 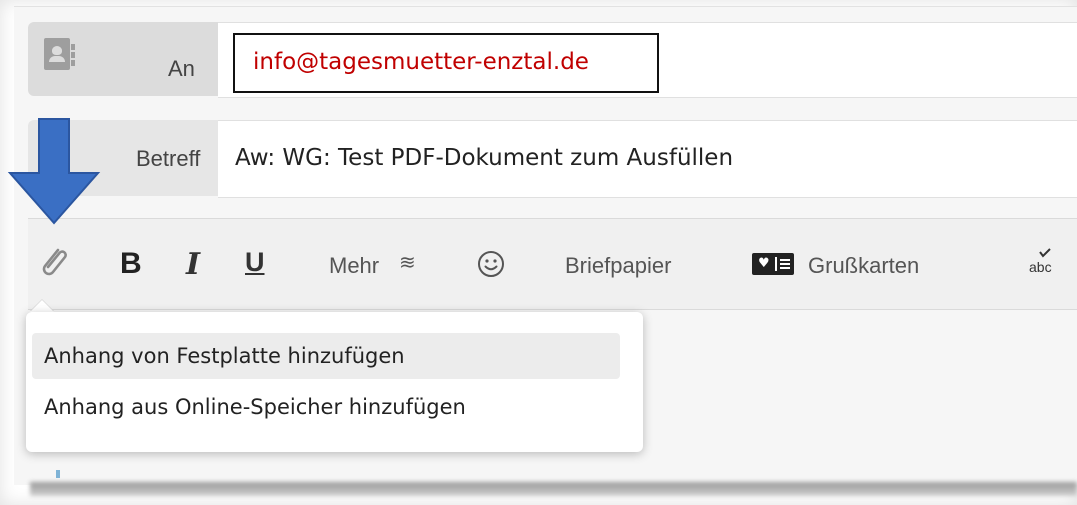 What do you see at coordinates (326, 407) in the screenshot?
I see `menu-item-attach-from-online-storage: Anhang aus Online-Speicher hinzufügen` at bounding box center [326, 407].